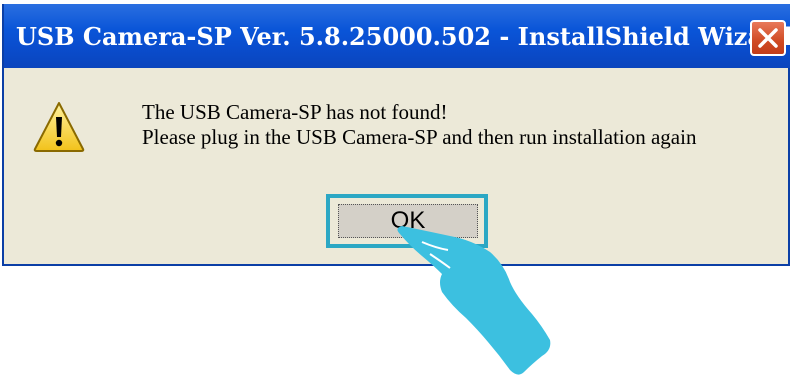 This screenshot has width=794, height=379. I want to click on close-icon, so click(768, 38).